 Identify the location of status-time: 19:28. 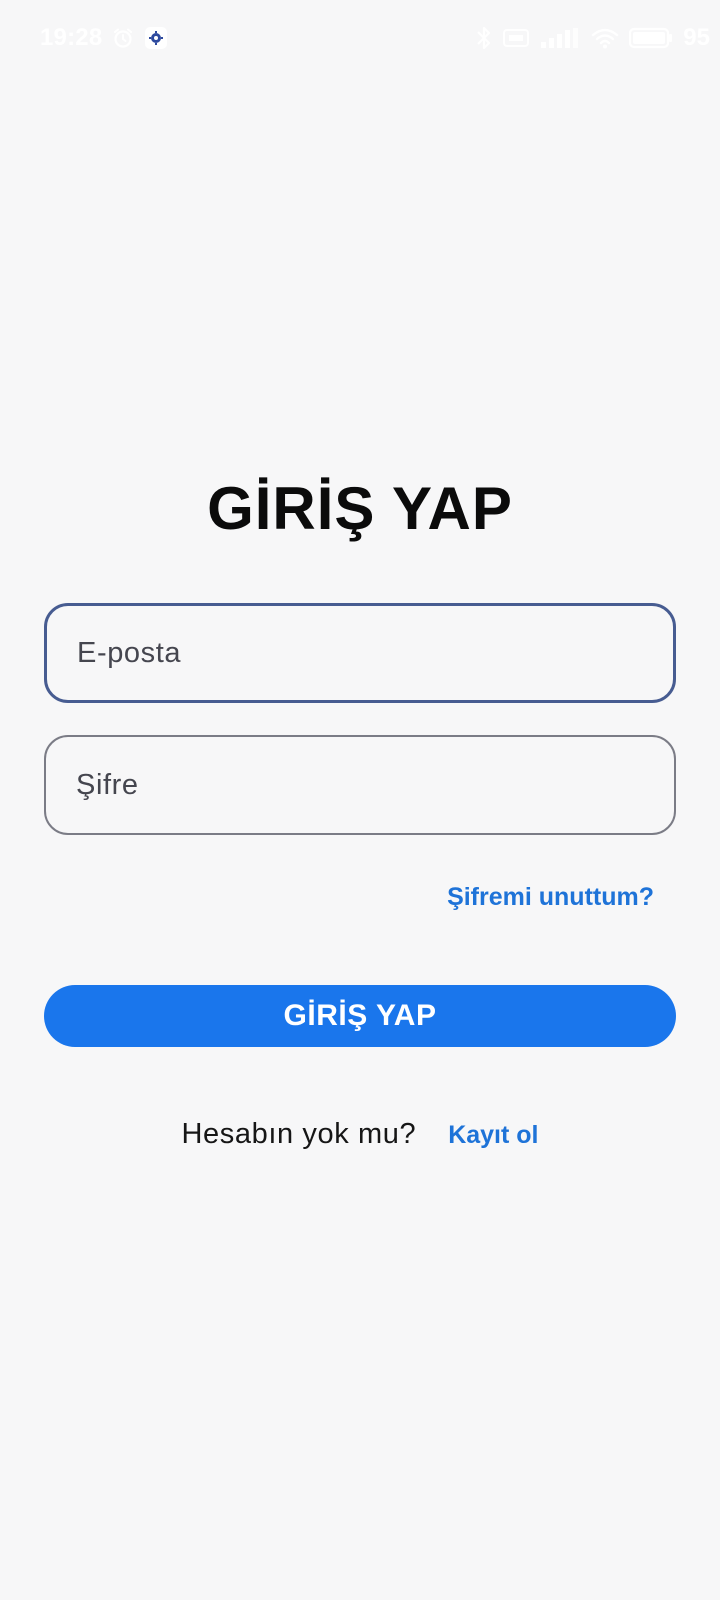
(71, 37).